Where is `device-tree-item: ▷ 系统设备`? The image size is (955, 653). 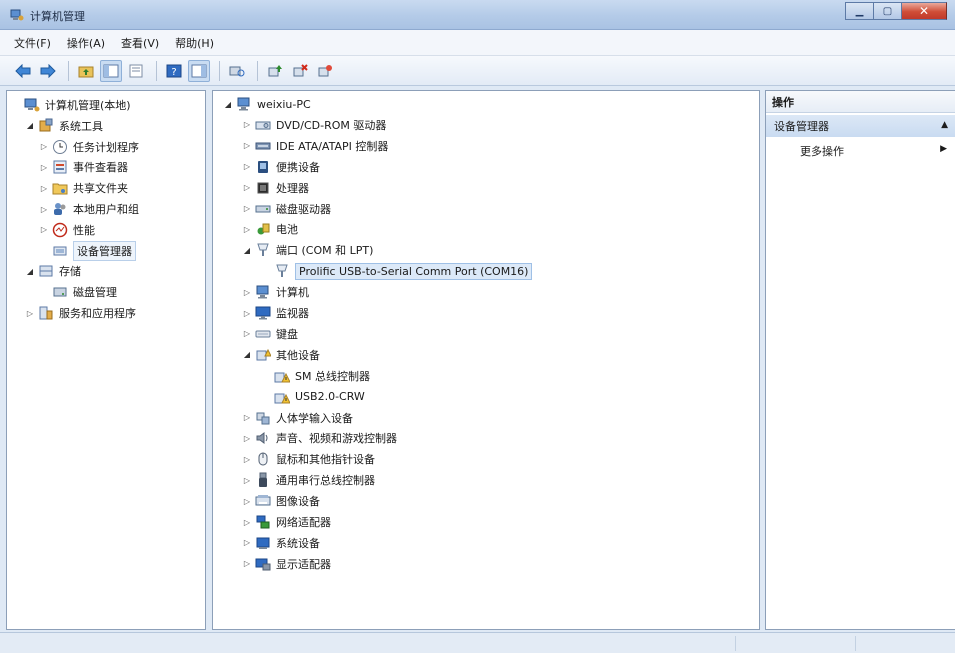 device-tree-item: ▷ 系统设备 is located at coordinates (281, 543).